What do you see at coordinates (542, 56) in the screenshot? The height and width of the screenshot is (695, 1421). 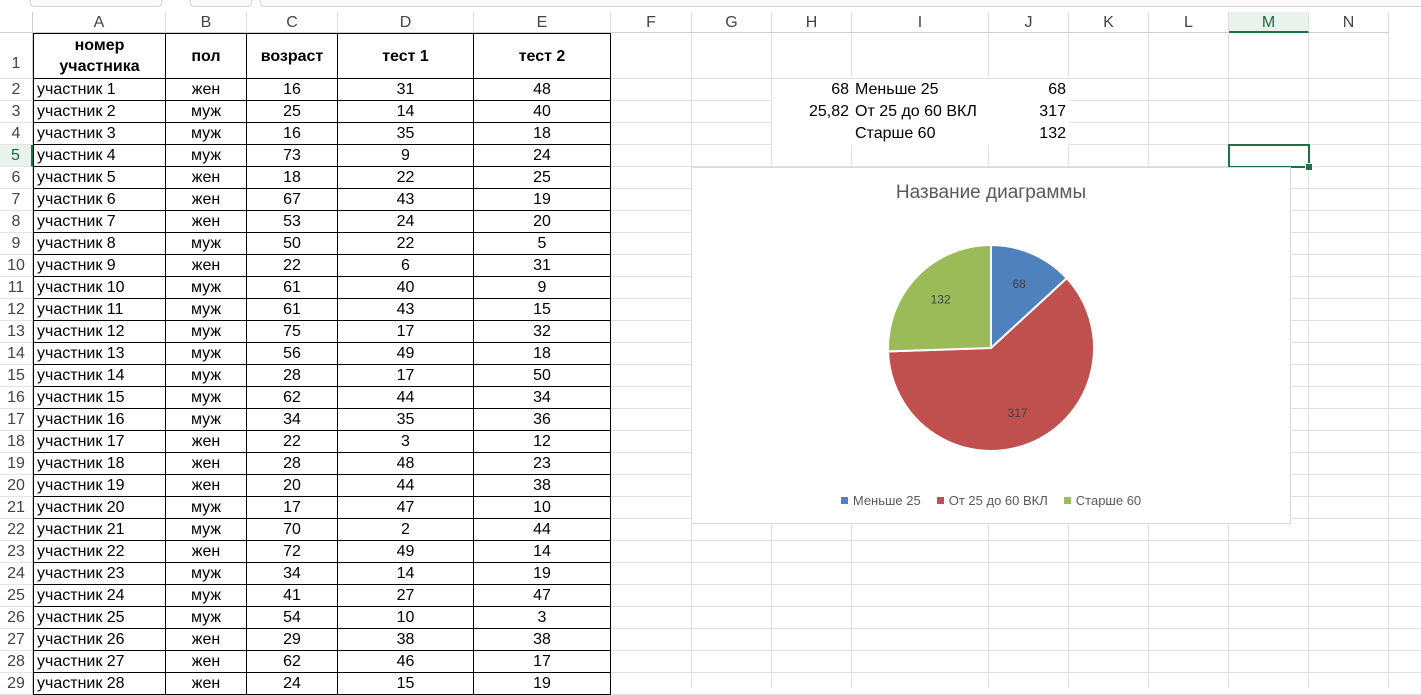 I see `table-header-4: тест 2` at bounding box center [542, 56].